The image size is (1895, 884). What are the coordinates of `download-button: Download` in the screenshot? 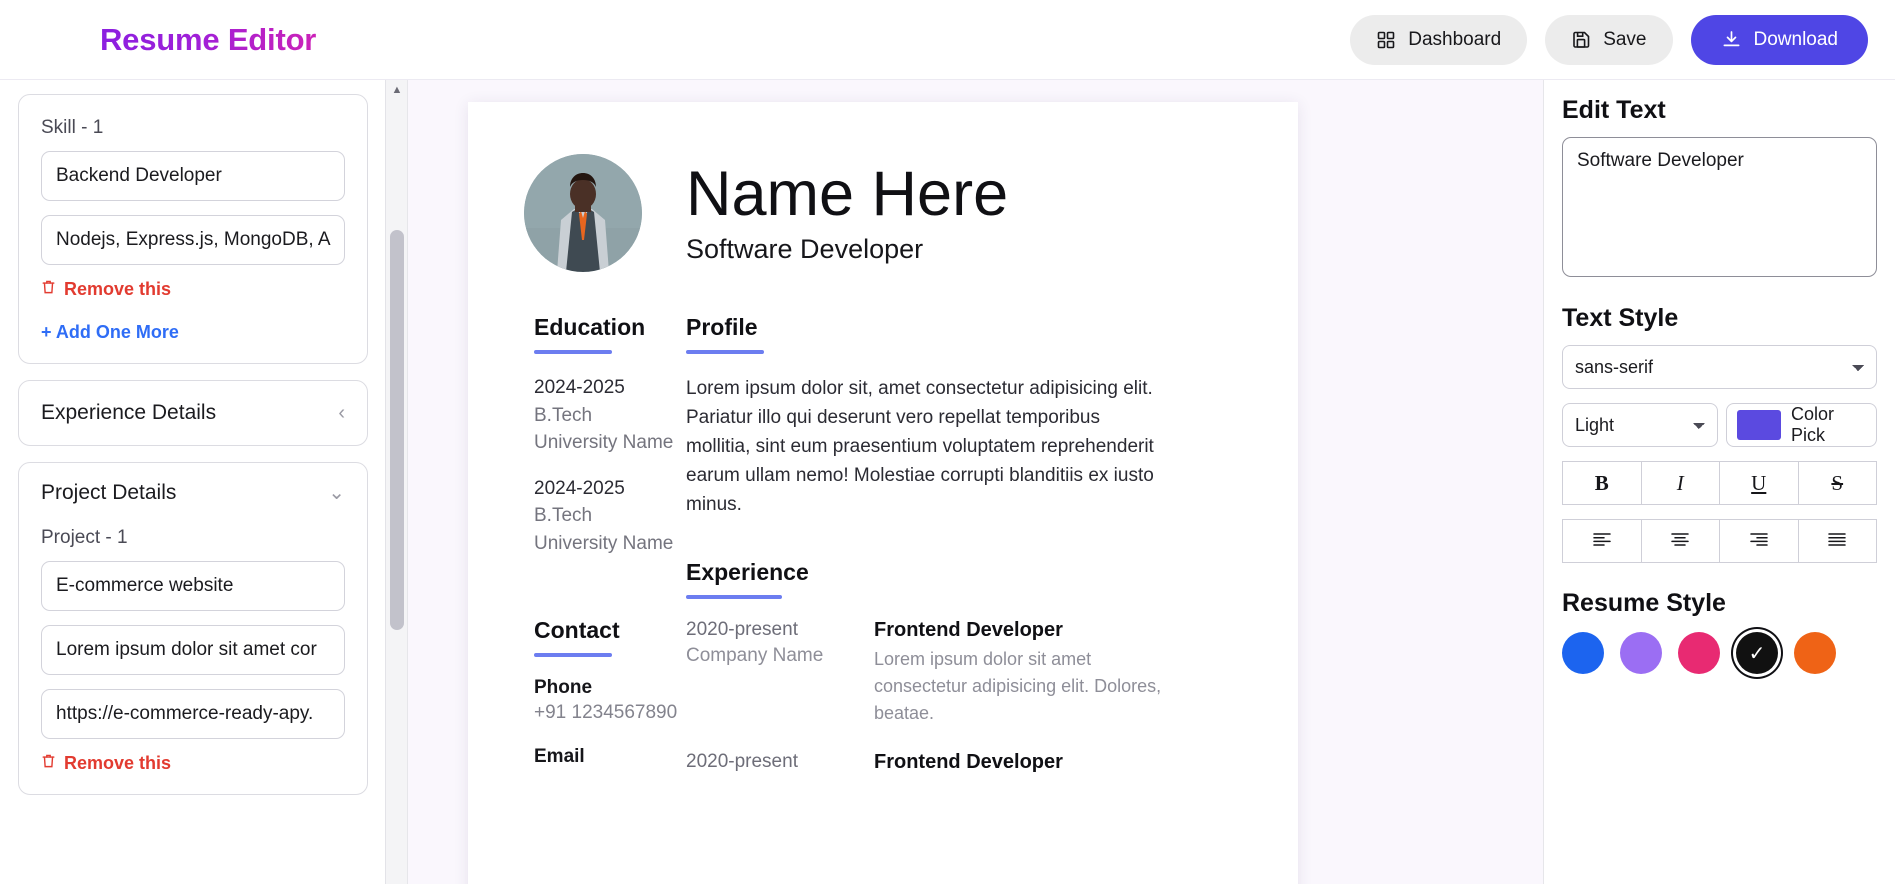 It's located at (1779, 39).